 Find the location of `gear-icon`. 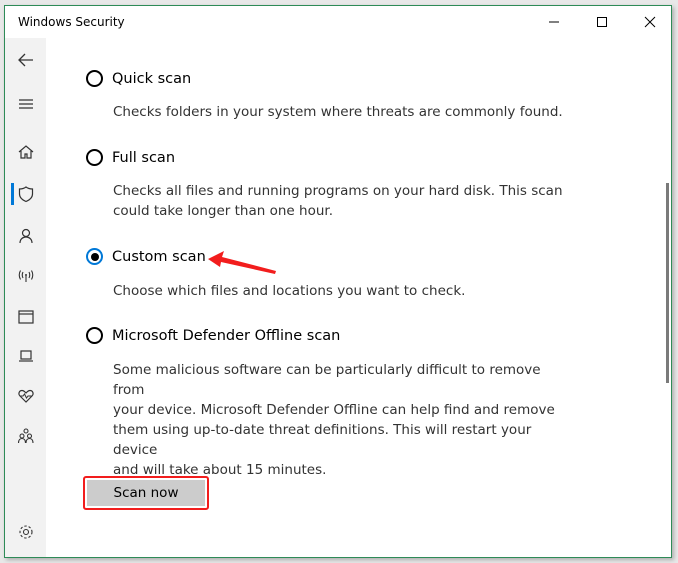

gear-icon is located at coordinates (25, 532).